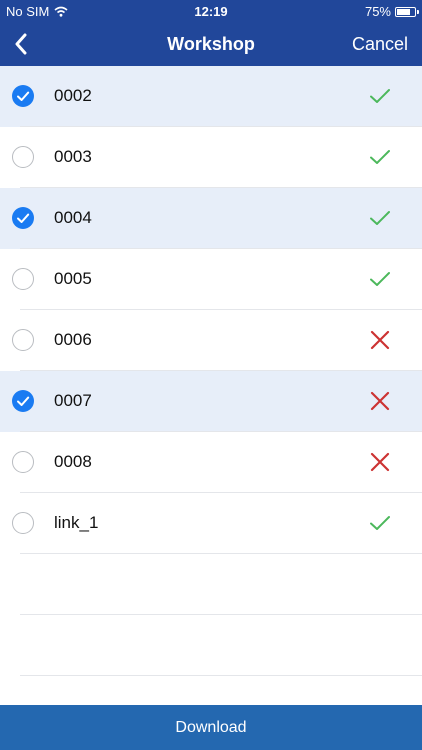 This screenshot has width=422, height=750. I want to click on list-item: 0008, so click(211, 462).